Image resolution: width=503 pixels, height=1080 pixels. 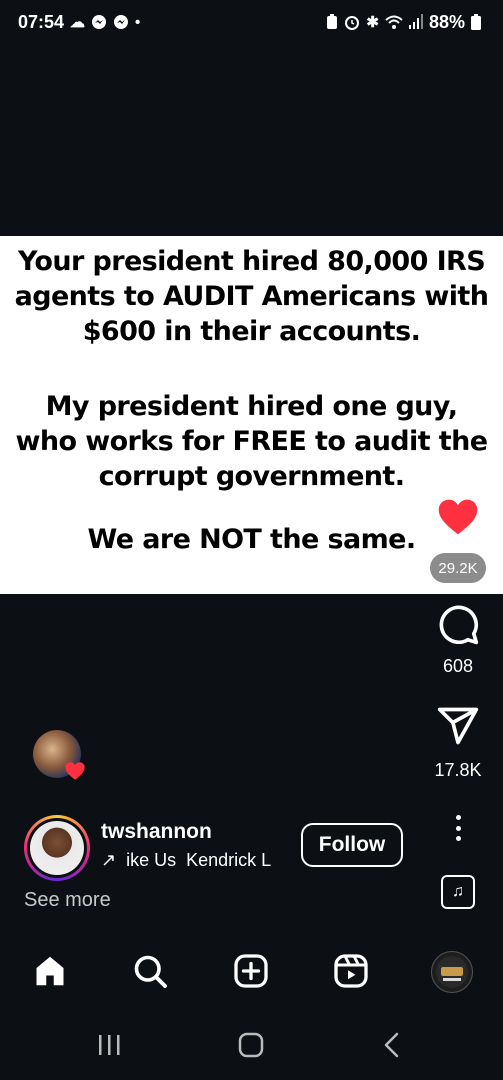 What do you see at coordinates (394, 22) in the screenshot?
I see `wifi-icon` at bounding box center [394, 22].